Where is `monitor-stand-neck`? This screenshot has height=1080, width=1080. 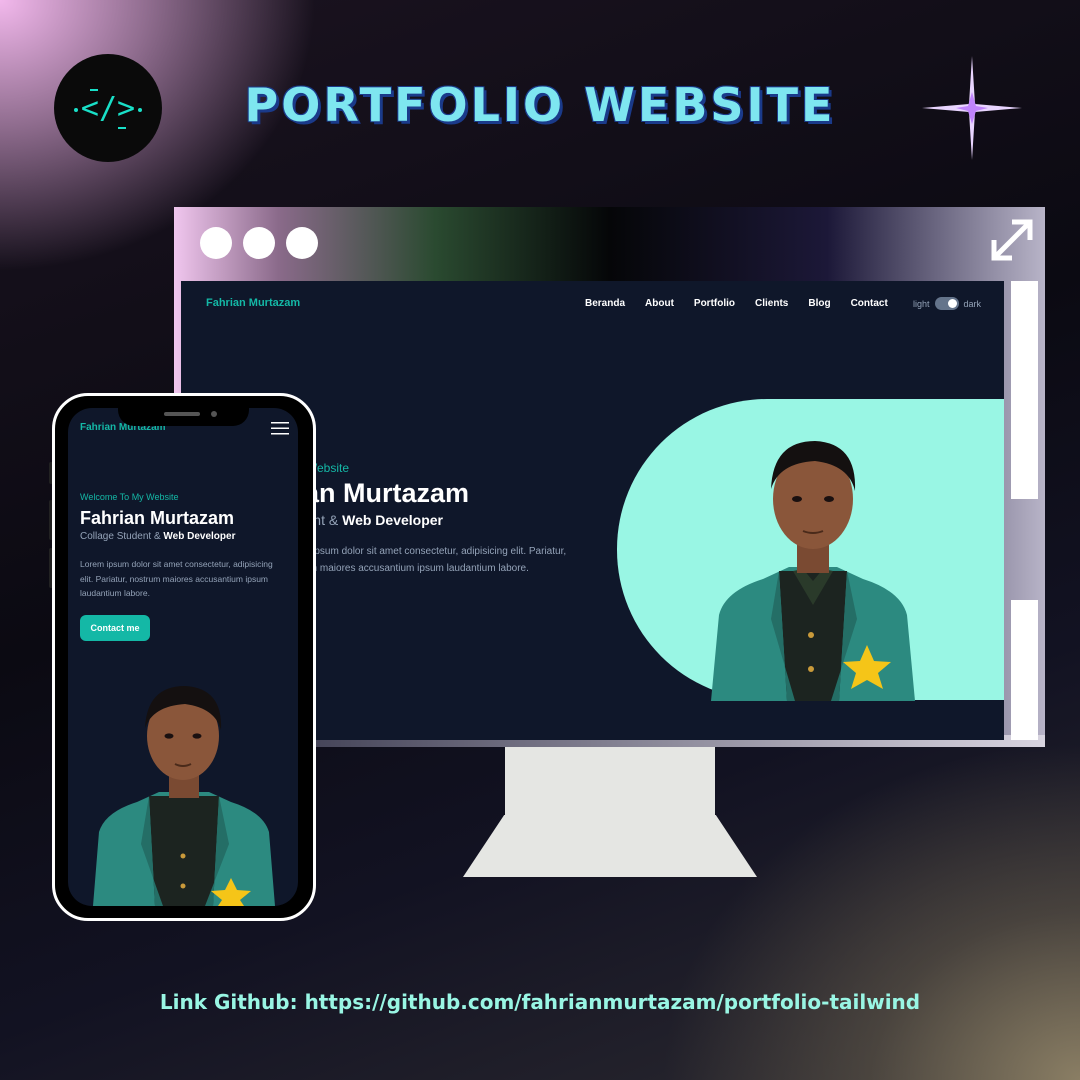 monitor-stand-neck is located at coordinates (610, 782).